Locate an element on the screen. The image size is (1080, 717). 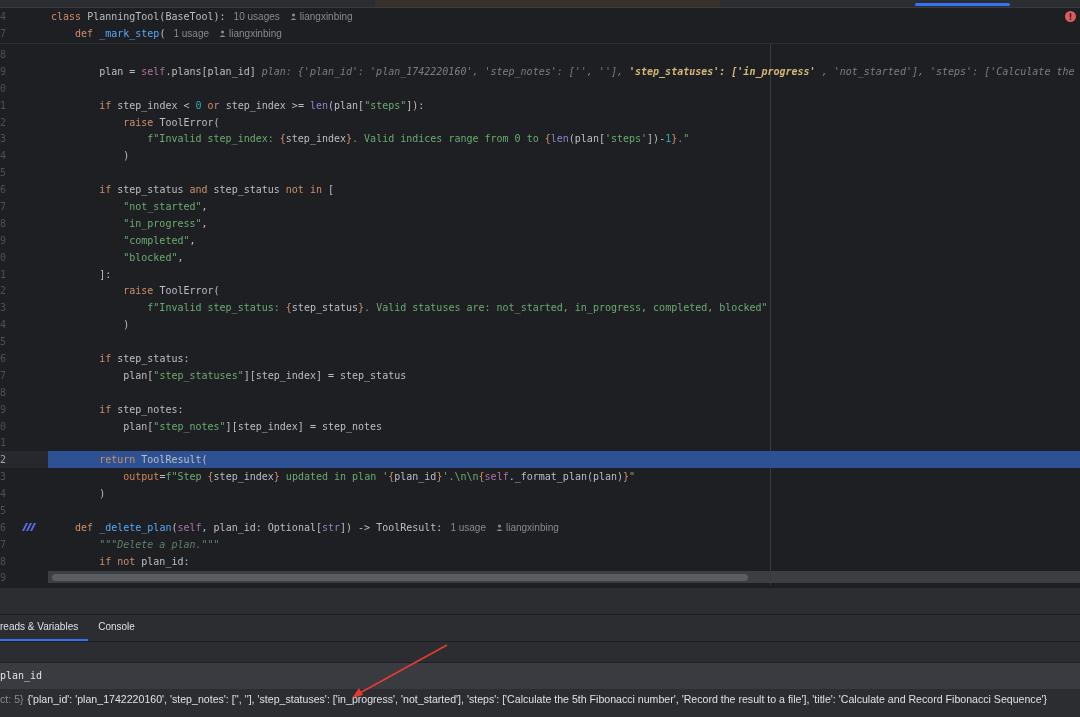
code-token: step_notes: is located at coordinates (150, 409).